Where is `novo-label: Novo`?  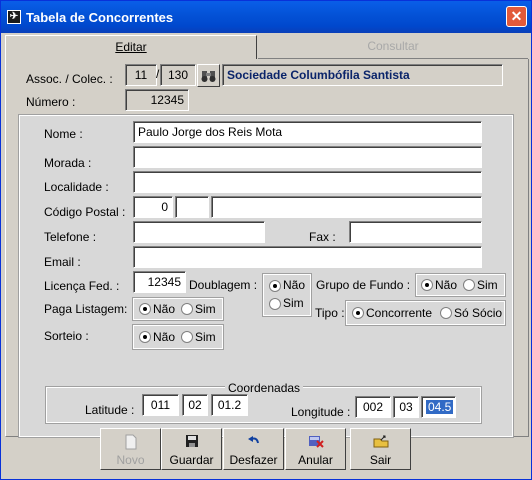 novo-label: Novo is located at coordinates (130, 460).